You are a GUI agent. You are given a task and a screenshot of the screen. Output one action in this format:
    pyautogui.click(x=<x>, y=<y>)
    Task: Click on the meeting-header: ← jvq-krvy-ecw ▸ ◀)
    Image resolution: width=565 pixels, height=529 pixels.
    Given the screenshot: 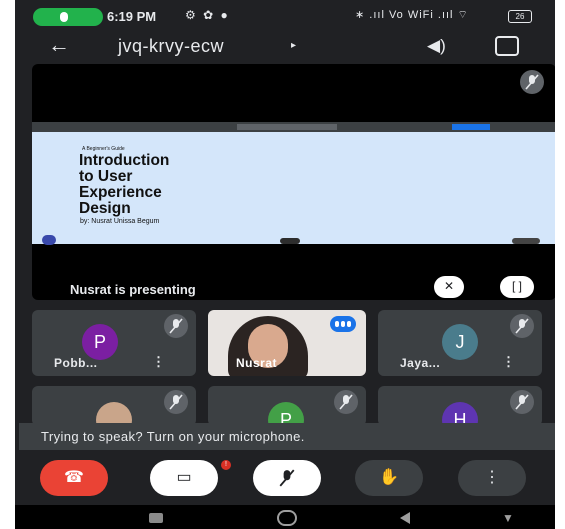 What is the action you would take?
    pyautogui.click(x=285, y=46)
    